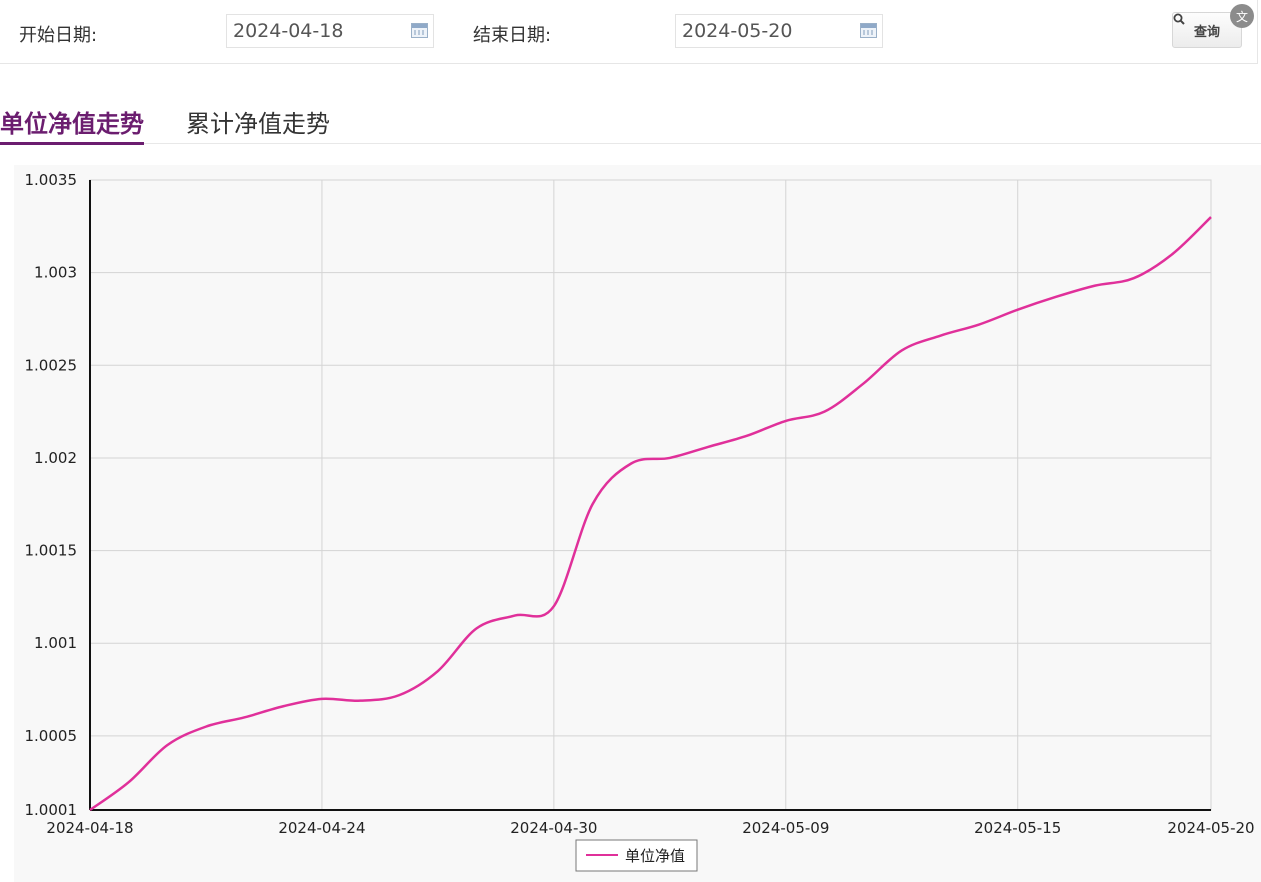 This screenshot has width=1261, height=882. Describe the element at coordinates (1242, 16) in the screenshot. I see `translate-icon: 文` at that location.